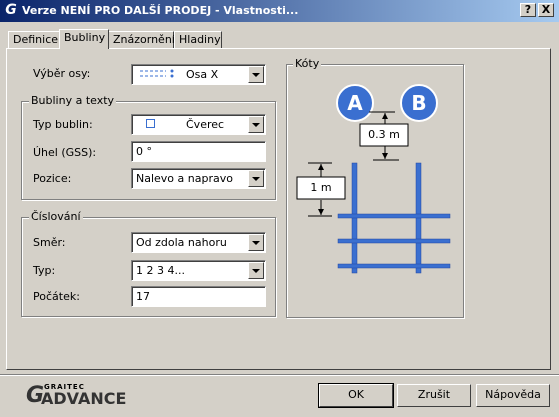  I want to click on spacing-dimension-label: 1 m, so click(321, 187).